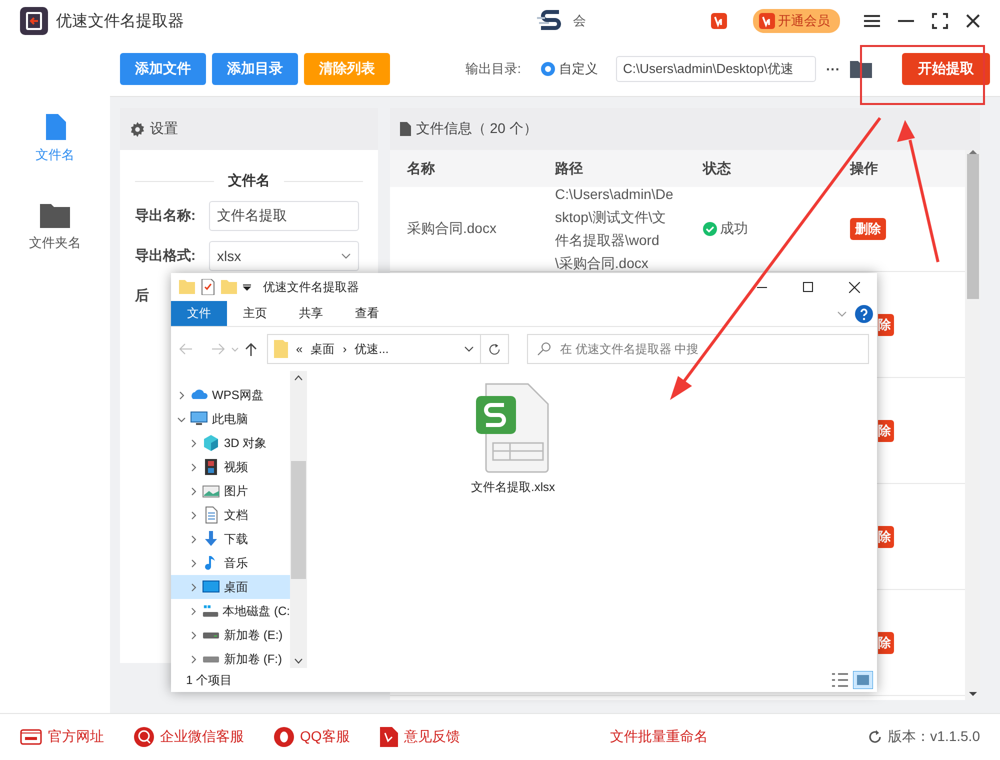 The height and width of the screenshot is (760, 1000). What do you see at coordinates (420, 737) in the screenshot?
I see `footer-link: 意见反馈` at bounding box center [420, 737].